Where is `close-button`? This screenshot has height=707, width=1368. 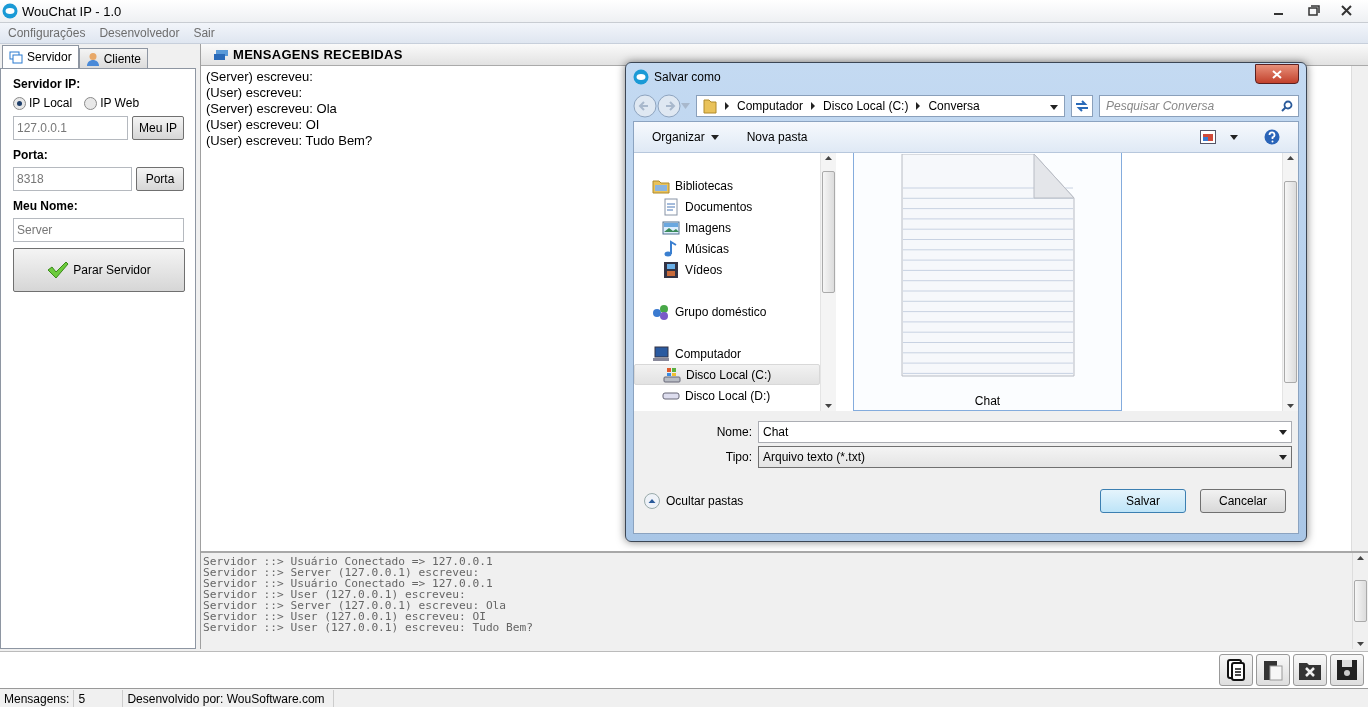
close-button is located at coordinates (1277, 74).